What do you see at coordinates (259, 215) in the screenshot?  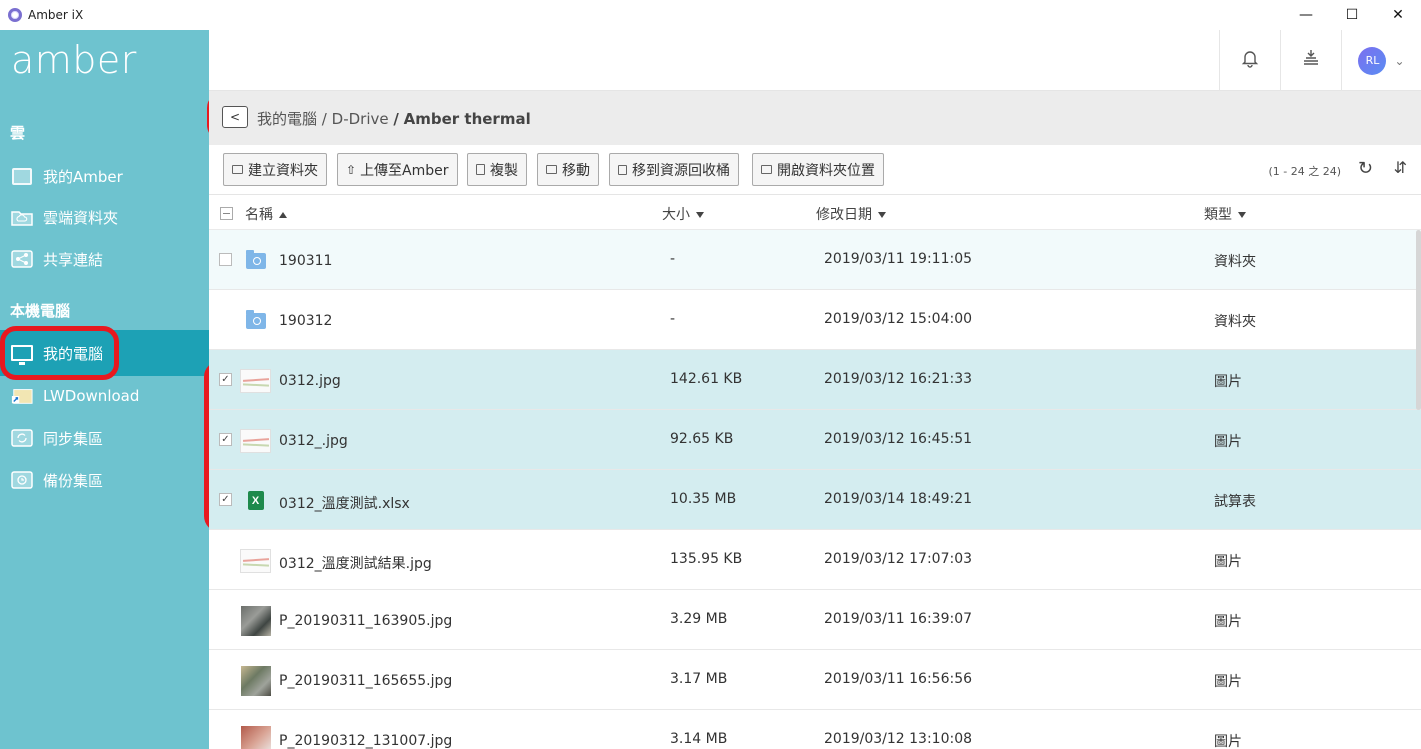 I see `name-header-label: 名稱` at bounding box center [259, 215].